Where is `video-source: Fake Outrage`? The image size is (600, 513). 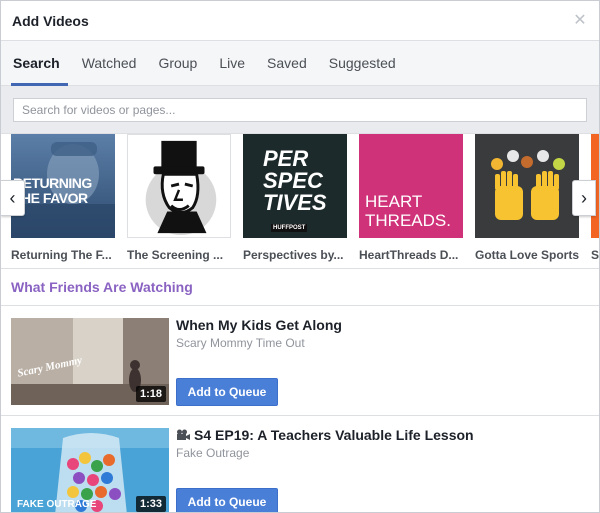 video-source: Fake Outrage is located at coordinates (212, 453).